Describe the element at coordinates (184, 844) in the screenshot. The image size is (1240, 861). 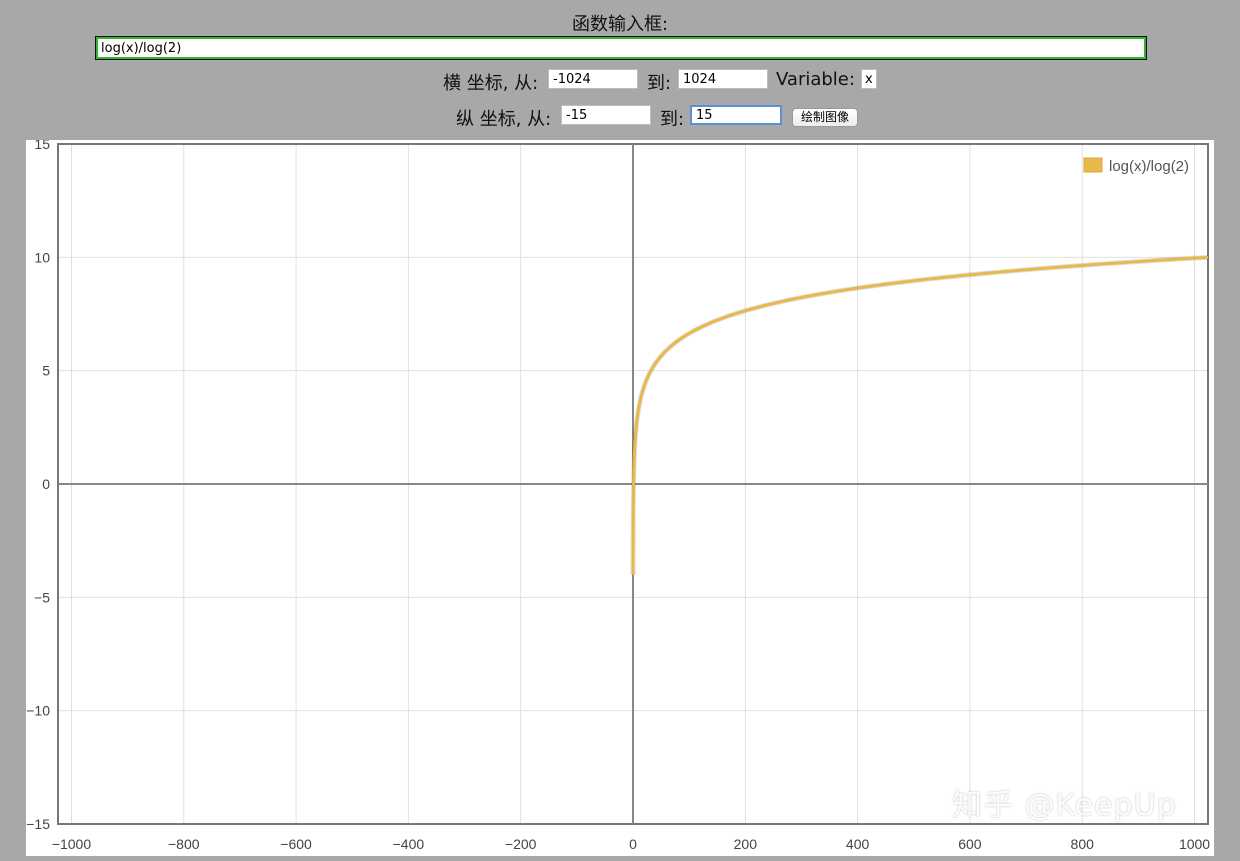
I see `x-tick-label: −800` at that location.